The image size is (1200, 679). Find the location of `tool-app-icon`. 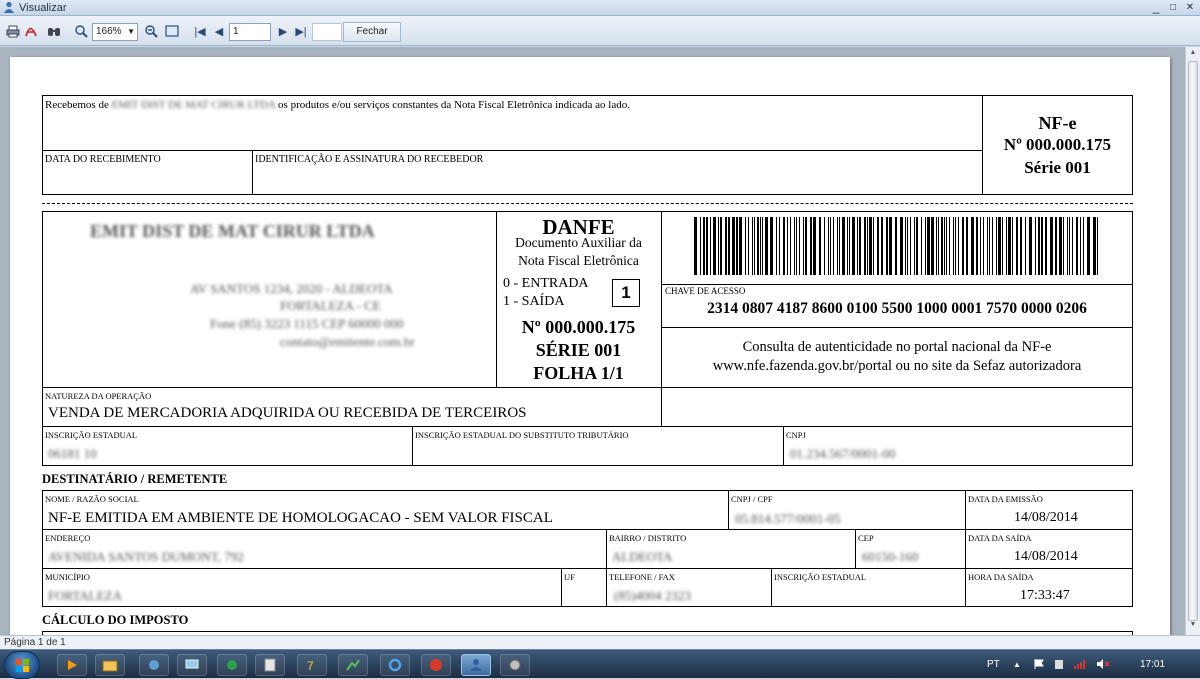

tool-app-icon is located at coordinates (515, 665).